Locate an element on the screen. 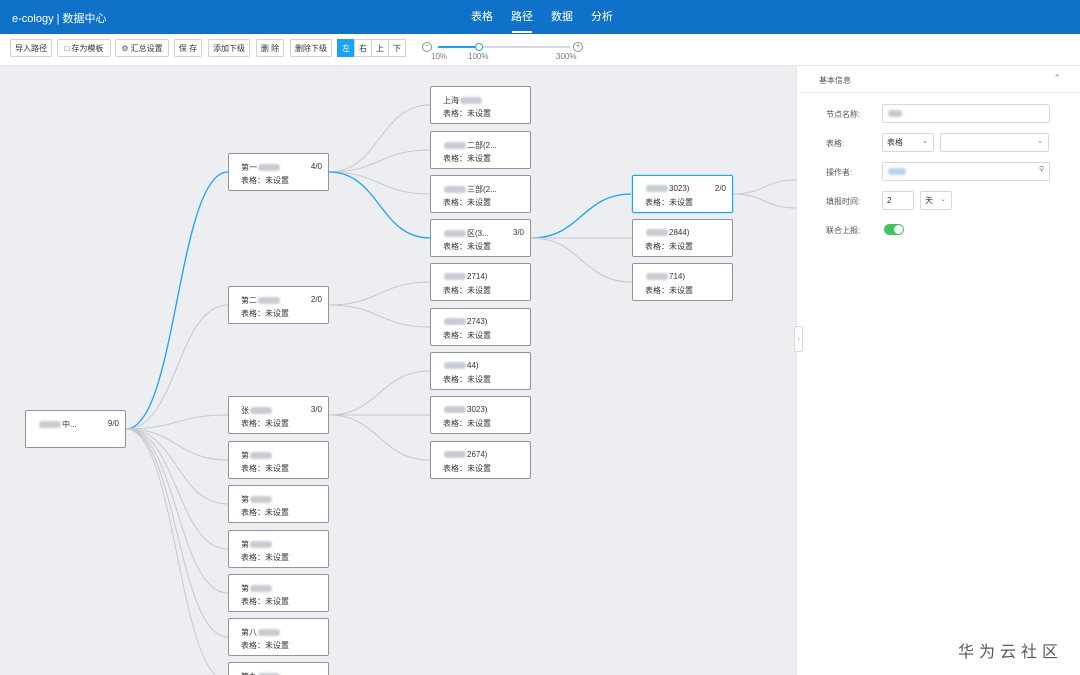 The image size is (1080, 675). tree-node: 二部(2... 表格：未设置 is located at coordinates (480, 150).